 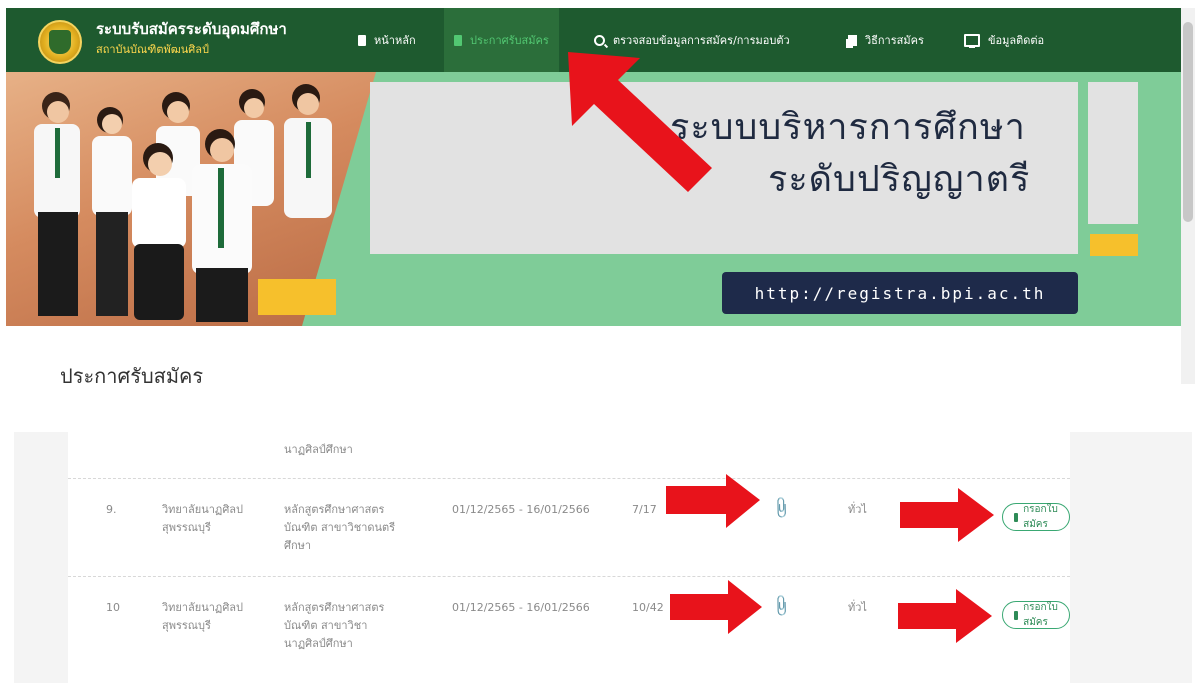 I want to click on scrollbar, so click(x=1188, y=196).